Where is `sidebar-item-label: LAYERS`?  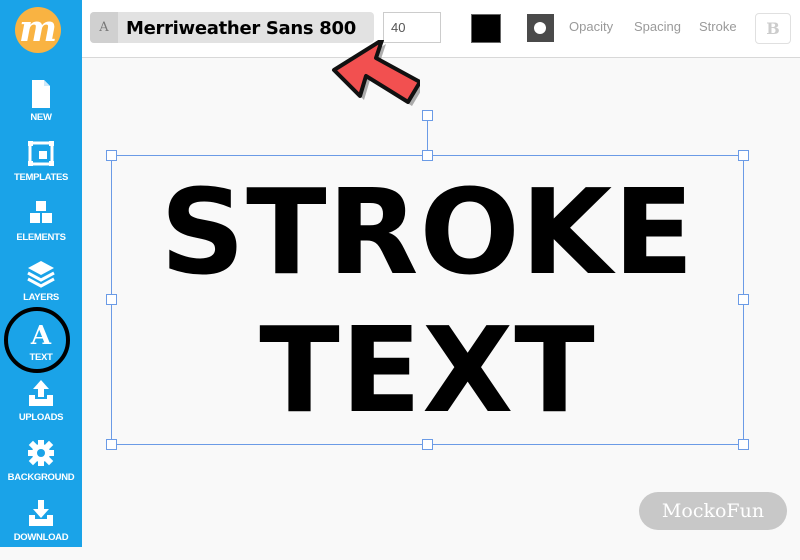 sidebar-item-label: LAYERS is located at coordinates (41, 297).